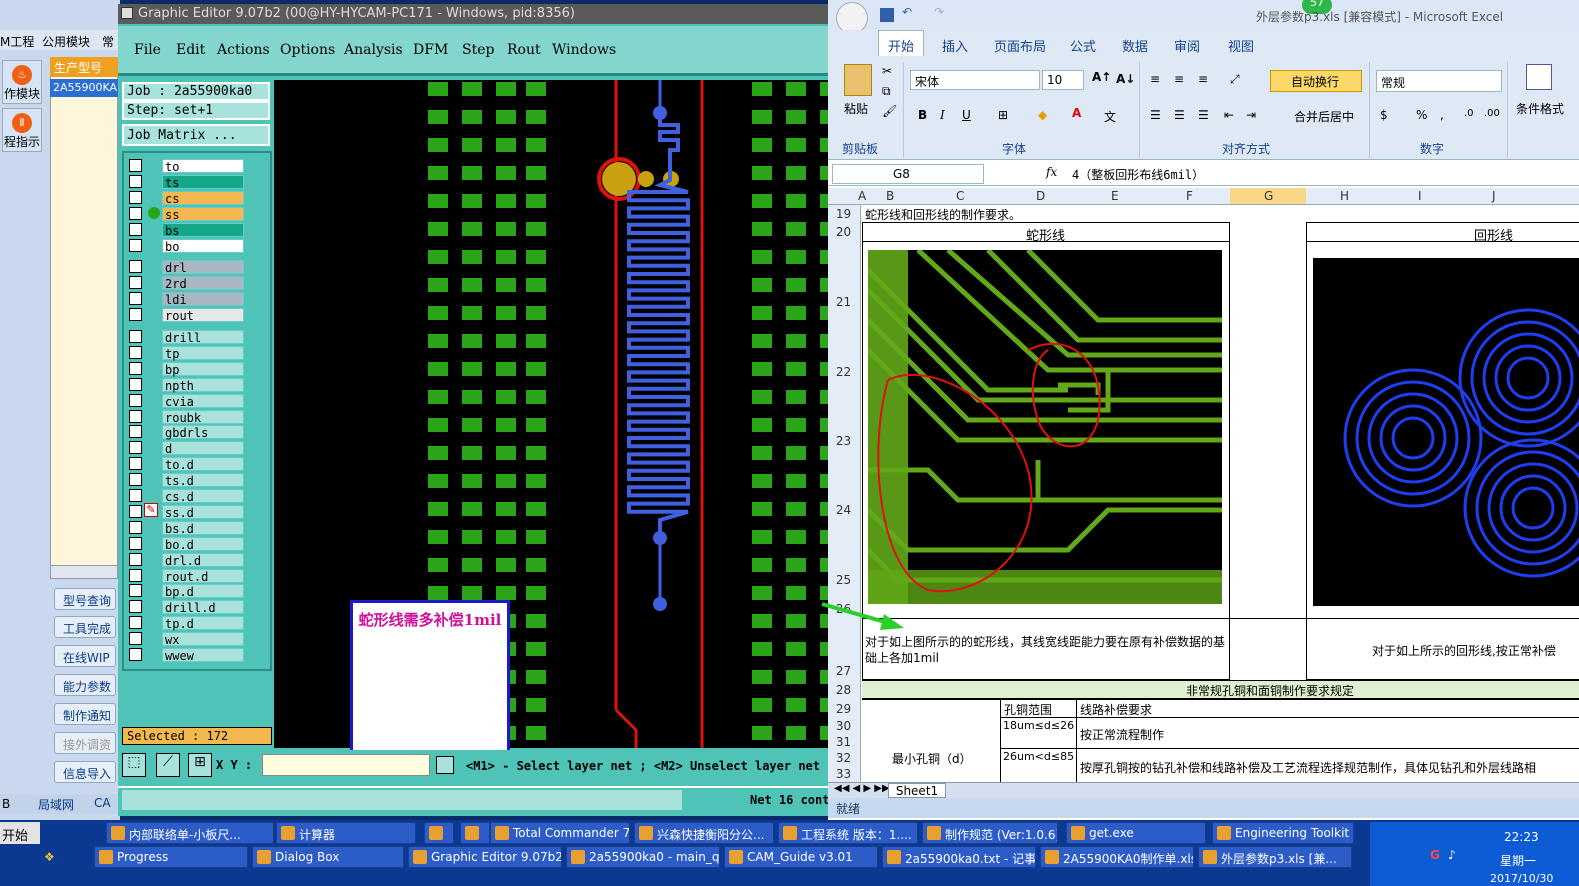 The image size is (1579, 886). Describe the element at coordinates (203, 560) in the screenshot. I see `layer-name: drl.d` at that location.